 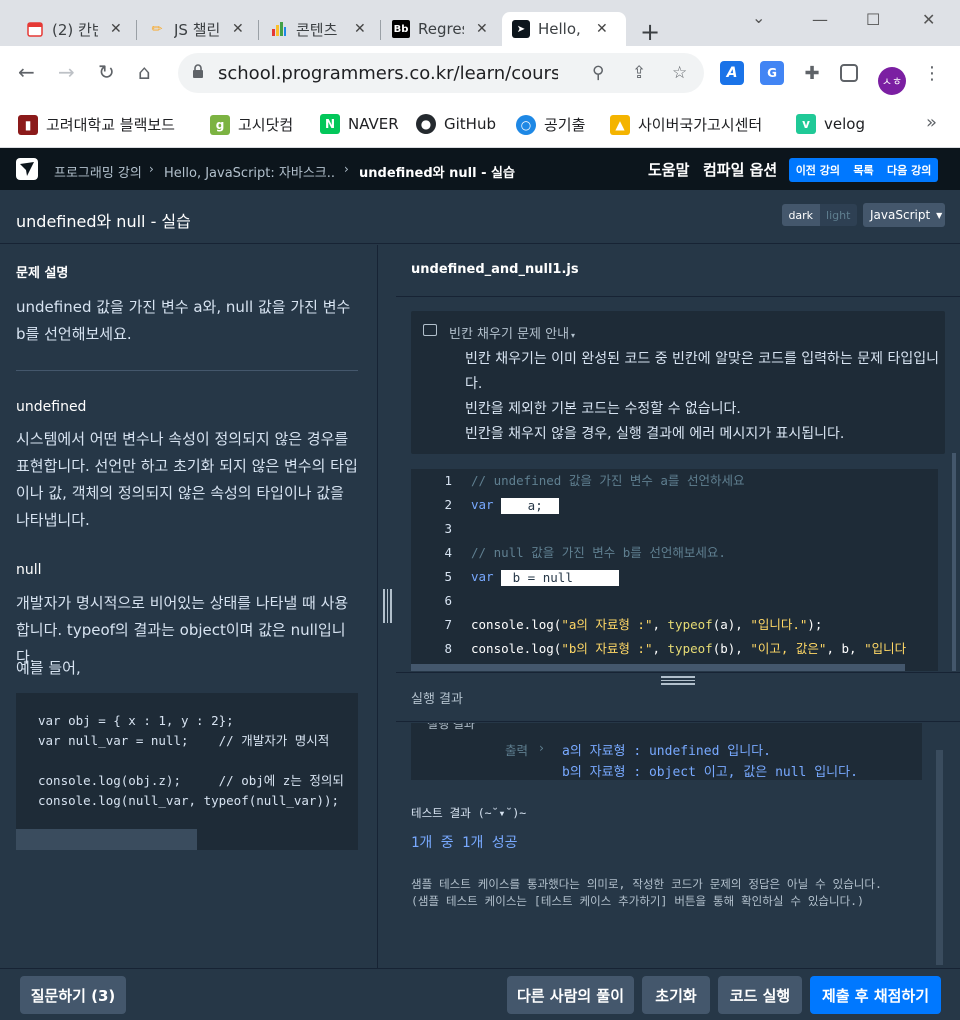 What do you see at coordinates (932, 73) in the screenshot?
I see `menu-icon: ⋮` at bounding box center [932, 73].